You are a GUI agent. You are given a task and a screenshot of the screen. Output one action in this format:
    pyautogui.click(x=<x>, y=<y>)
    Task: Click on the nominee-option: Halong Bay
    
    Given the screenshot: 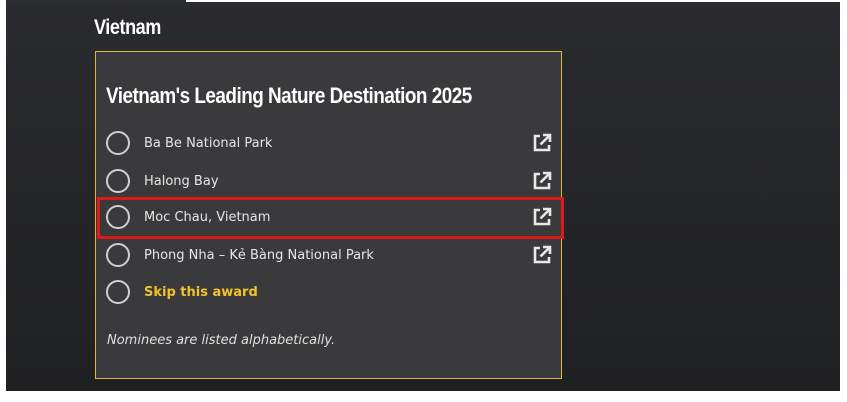 What is the action you would take?
    pyautogui.click(x=329, y=181)
    